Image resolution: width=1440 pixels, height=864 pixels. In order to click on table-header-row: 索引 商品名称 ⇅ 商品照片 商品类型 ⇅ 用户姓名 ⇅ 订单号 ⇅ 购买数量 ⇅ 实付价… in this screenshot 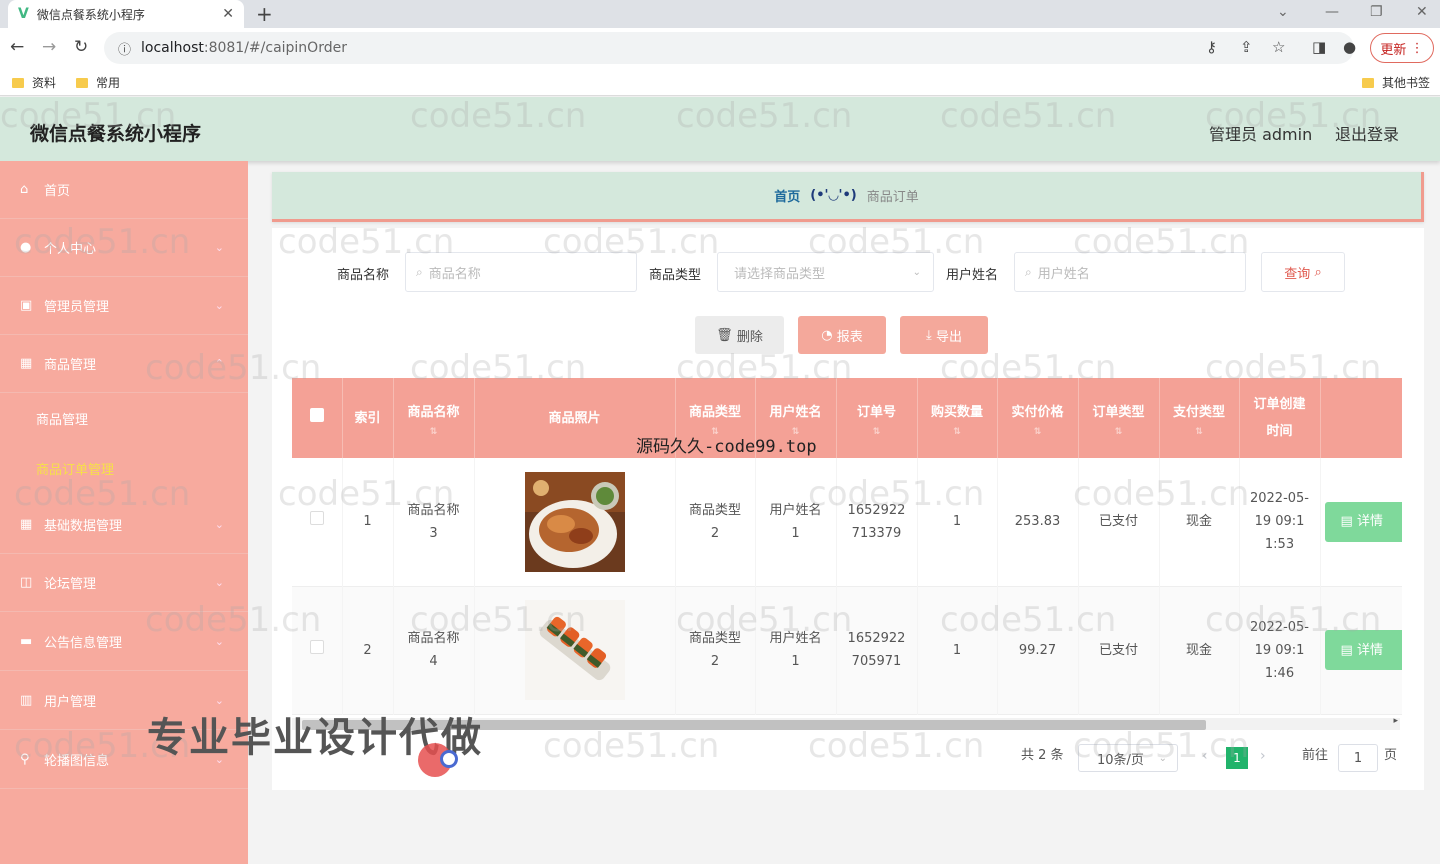, I will do `click(847, 418)`.